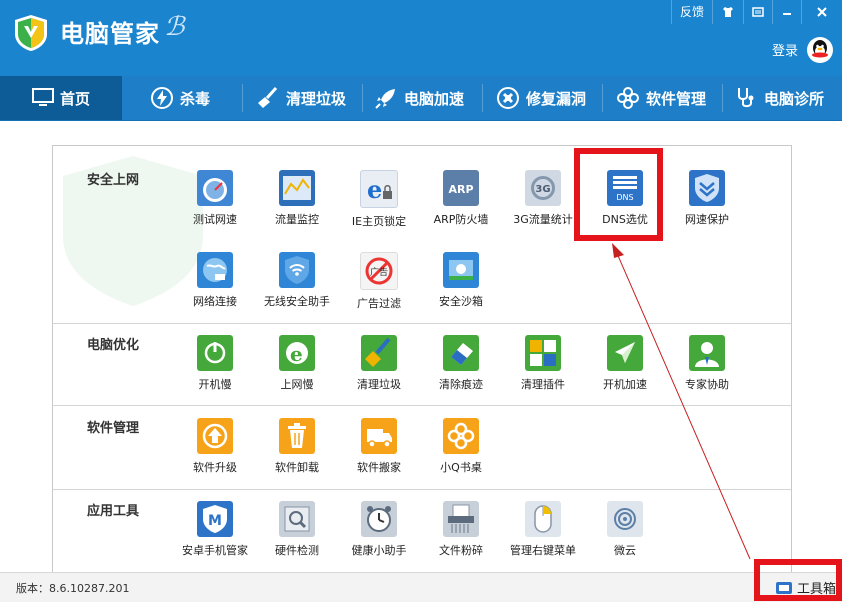 This screenshot has width=842, height=602. What do you see at coordinates (379, 550) in the screenshot?
I see `tool-label: 健康小助手` at bounding box center [379, 550].